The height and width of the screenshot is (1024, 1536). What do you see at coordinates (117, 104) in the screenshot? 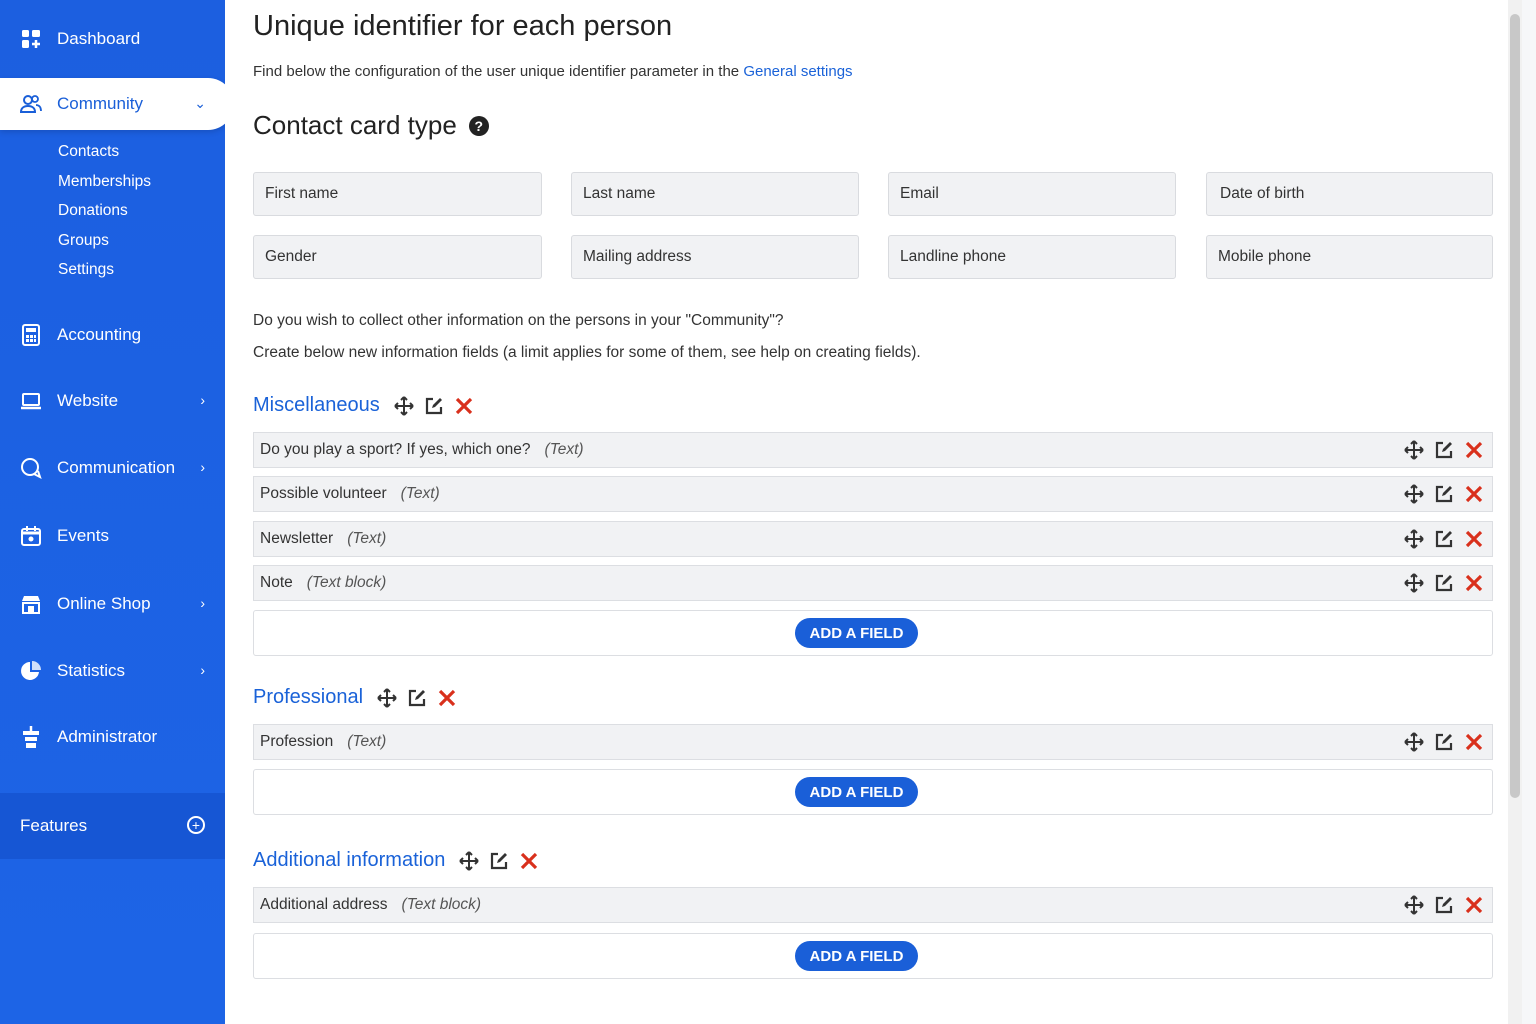
I see `nav-community: Community ⌄` at bounding box center [117, 104].